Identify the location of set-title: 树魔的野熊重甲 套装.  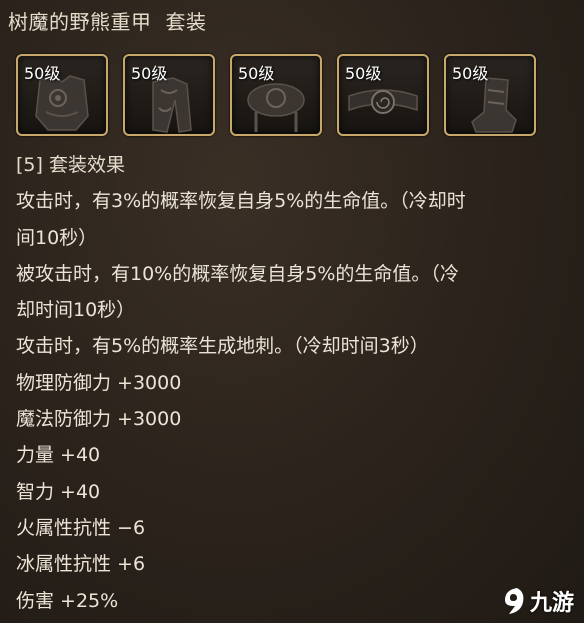
(107, 20).